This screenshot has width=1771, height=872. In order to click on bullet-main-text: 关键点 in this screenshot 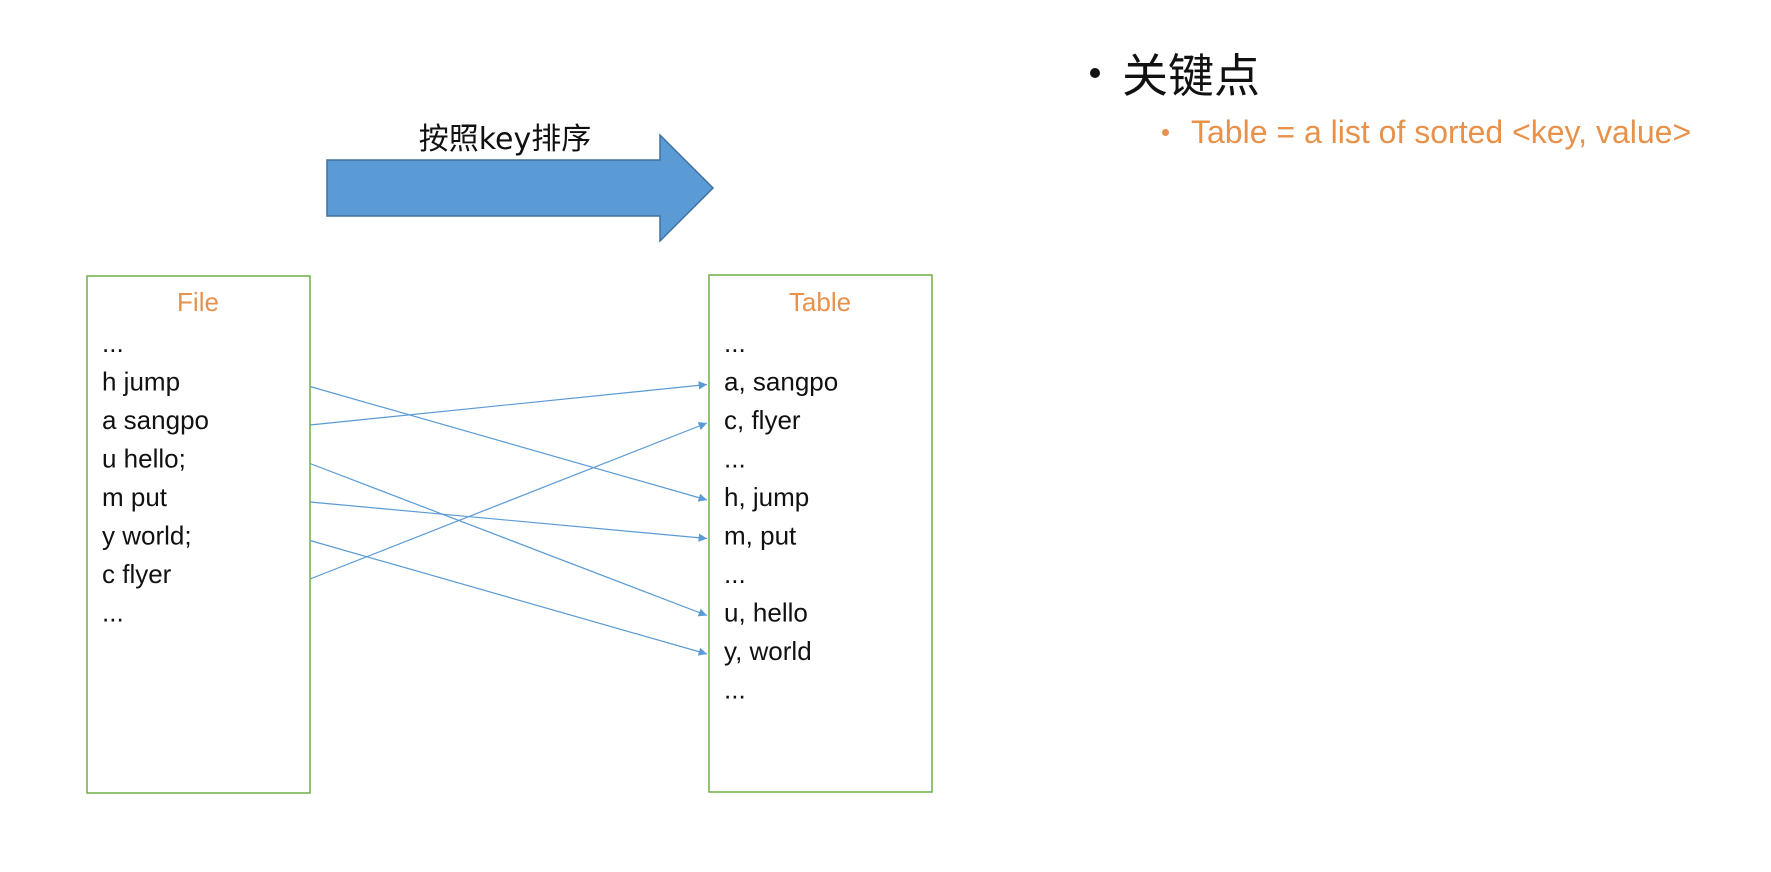, I will do `click(1191, 76)`.